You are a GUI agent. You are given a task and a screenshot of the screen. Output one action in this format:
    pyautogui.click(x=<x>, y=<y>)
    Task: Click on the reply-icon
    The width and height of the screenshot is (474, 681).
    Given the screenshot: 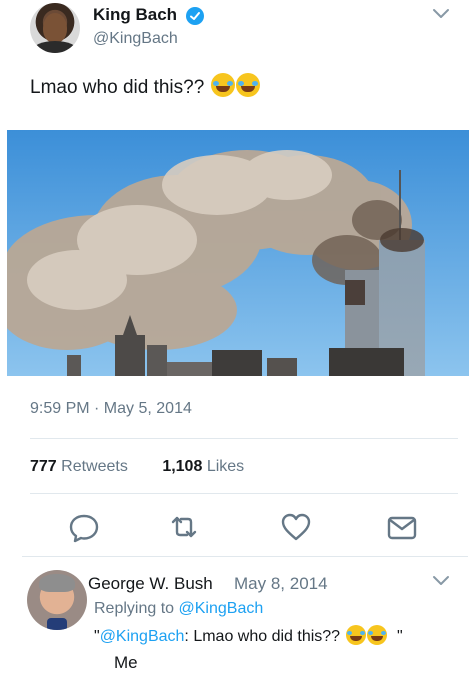 What is the action you would take?
    pyautogui.click(x=84, y=527)
    